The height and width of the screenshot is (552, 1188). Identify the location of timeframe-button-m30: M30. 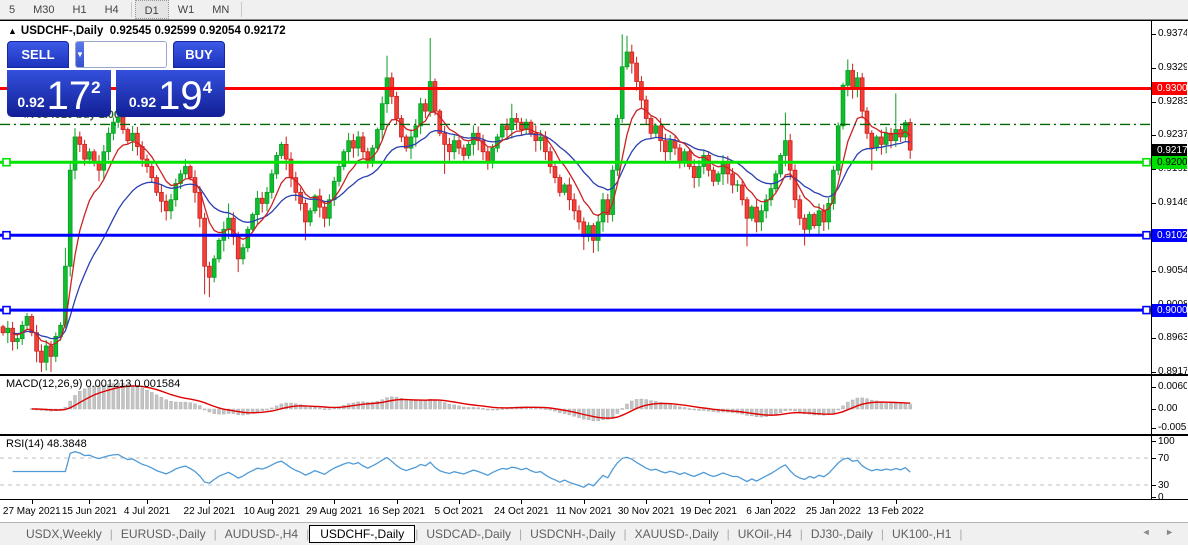
(43, 9).